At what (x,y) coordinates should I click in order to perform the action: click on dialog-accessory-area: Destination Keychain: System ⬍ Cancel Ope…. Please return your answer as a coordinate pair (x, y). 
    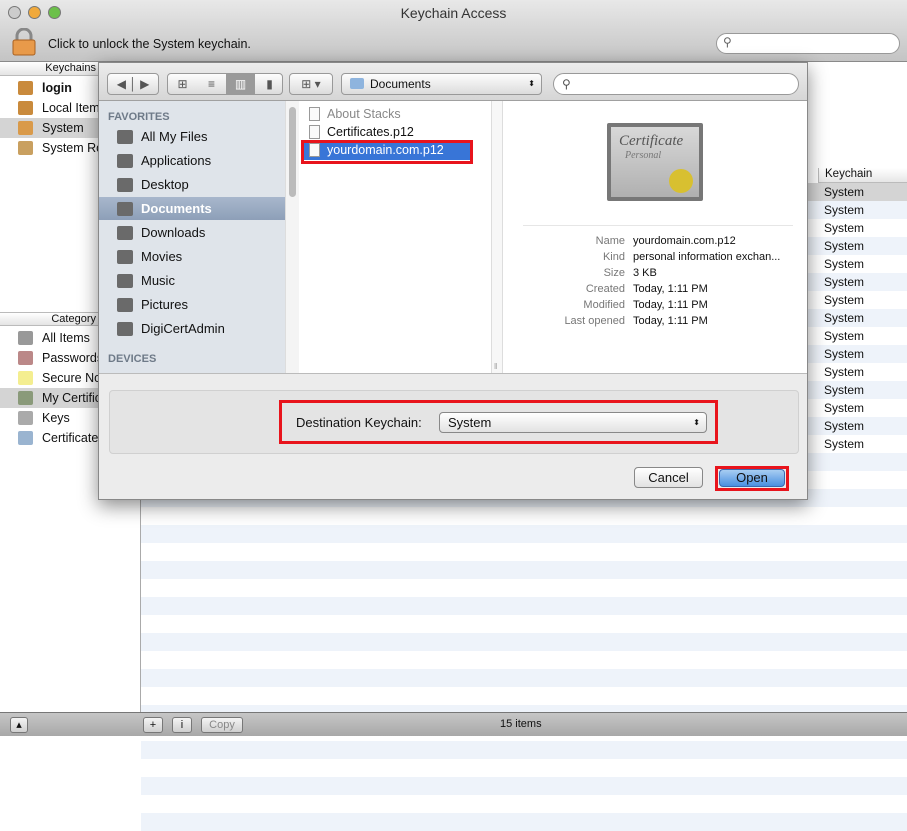
    Looking at the image, I should click on (453, 436).